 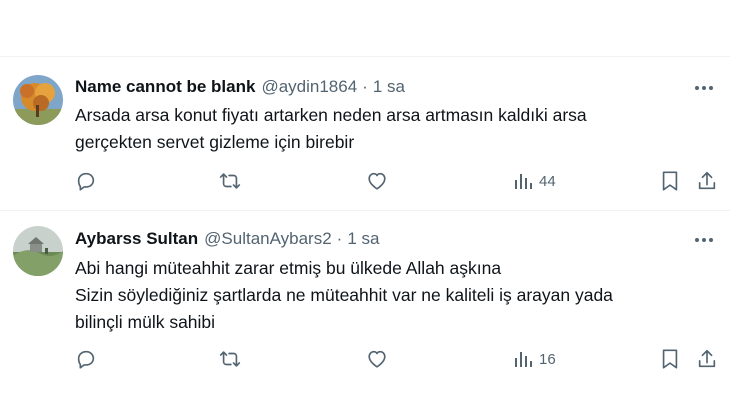 What do you see at coordinates (365, 181) in the screenshot?
I see `action-bar: 44` at bounding box center [365, 181].